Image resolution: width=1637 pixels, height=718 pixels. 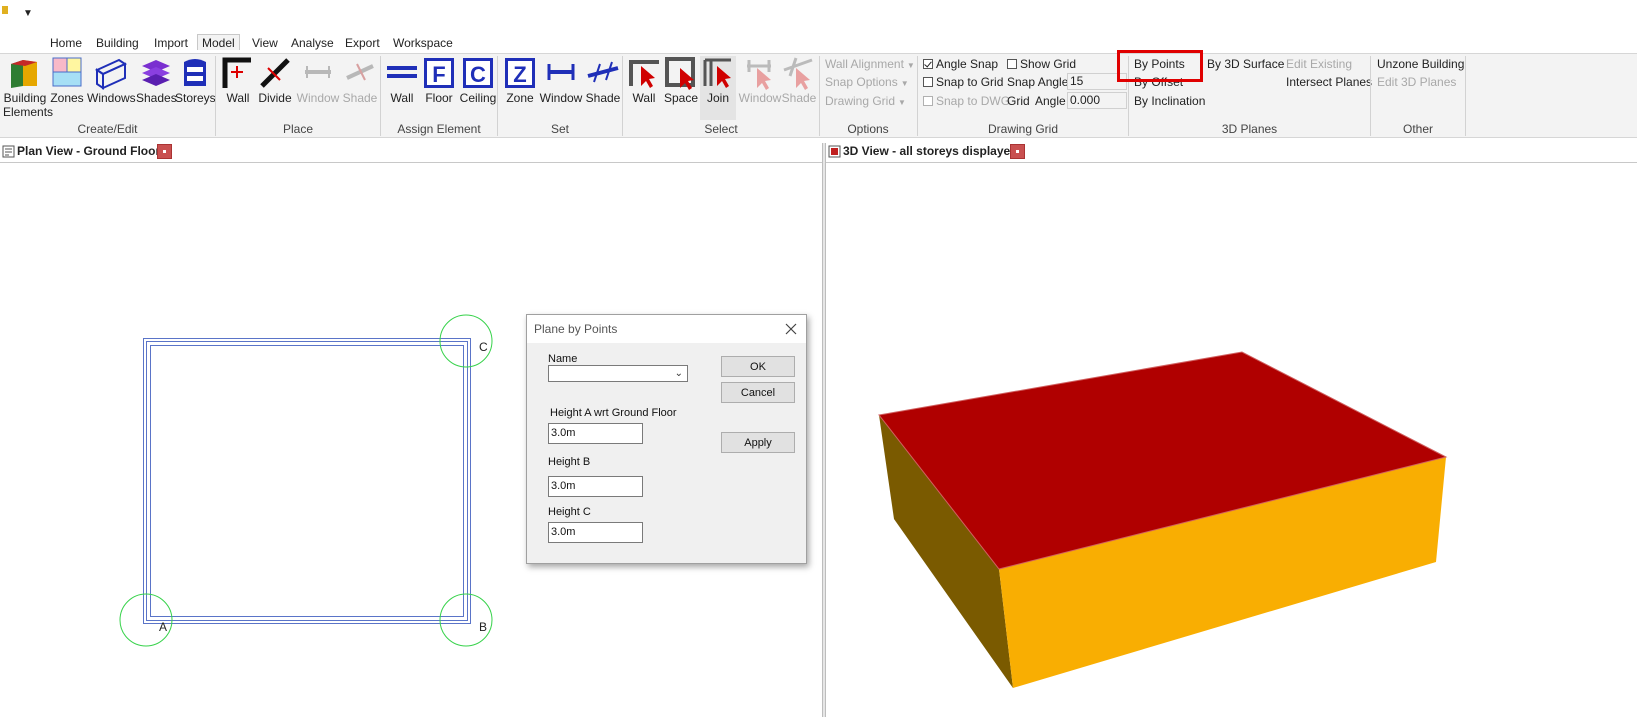 What do you see at coordinates (1160, 66) in the screenshot?
I see `by-points-highlight` at bounding box center [1160, 66].